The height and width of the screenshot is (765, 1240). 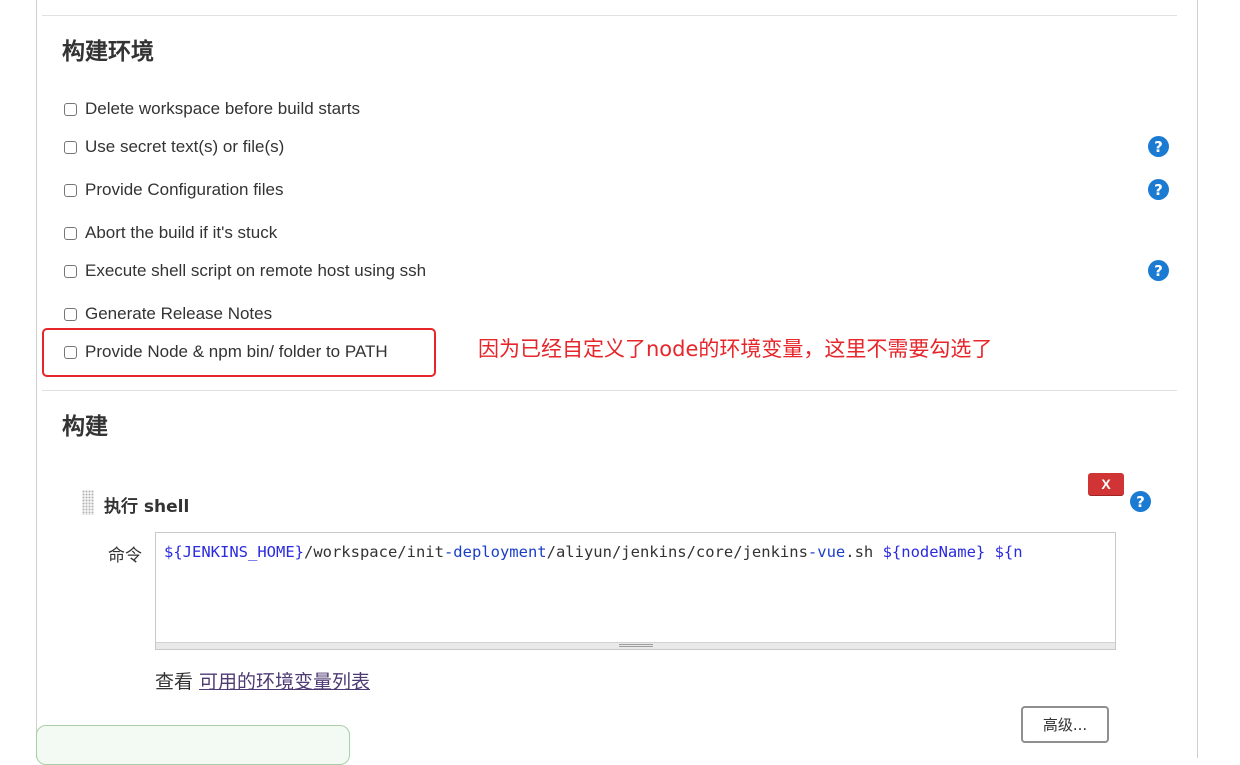 I want to click on option-release-notes: Generate Release Notes, so click(x=168, y=314).